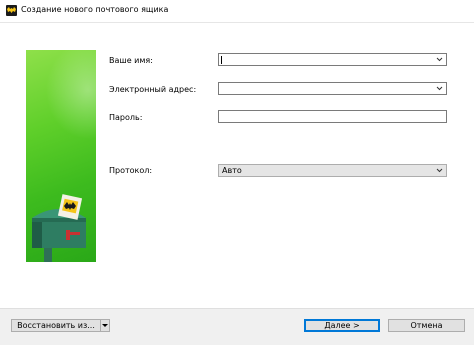  What do you see at coordinates (332, 116) in the screenshot?
I see `password-field` at bounding box center [332, 116].